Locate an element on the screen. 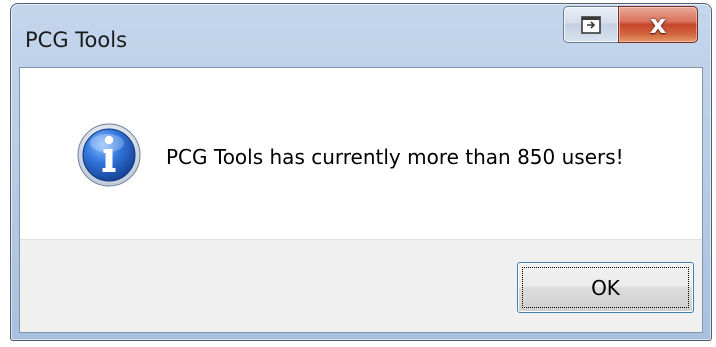 Image resolution: width=716 pixels, height=347 pixels. ok-button: OK is located at coordinates (605, 287).